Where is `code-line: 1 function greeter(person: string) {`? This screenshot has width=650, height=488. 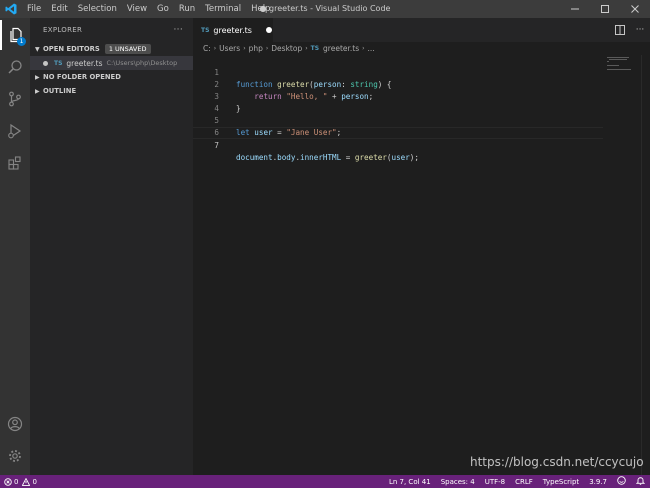 code-line: 1 function greeter(person: string) { is located at coordinates (398, 72).